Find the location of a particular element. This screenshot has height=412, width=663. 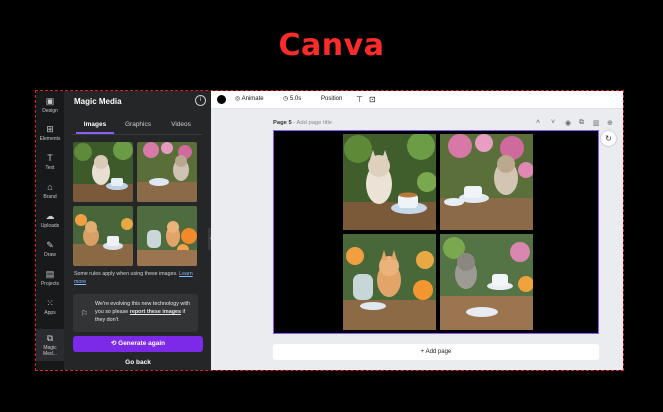

flag-icon: ⚐ is located at coordinates (85, 313).